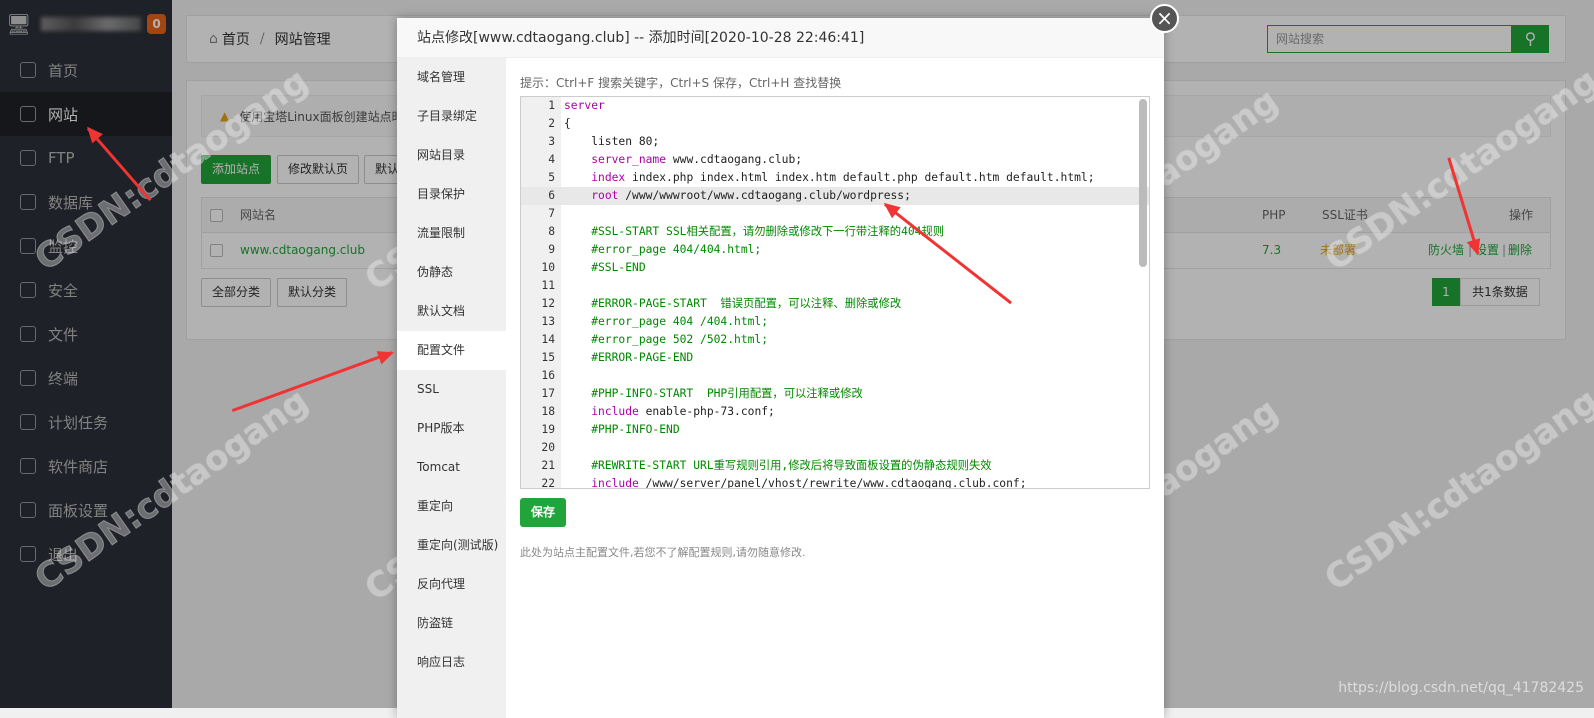  What do you see at coordinates (551, 123) in the screenshot?
I see `line-number: 2` at bounding box center [551, 123].